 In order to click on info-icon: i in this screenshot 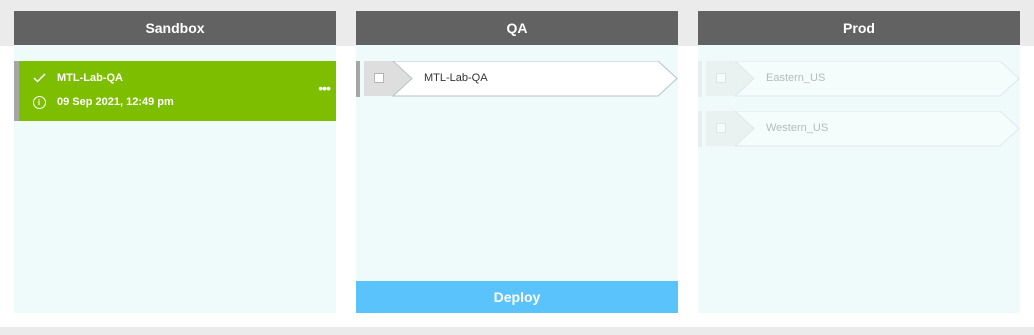, I will do `click(39, 102)`.